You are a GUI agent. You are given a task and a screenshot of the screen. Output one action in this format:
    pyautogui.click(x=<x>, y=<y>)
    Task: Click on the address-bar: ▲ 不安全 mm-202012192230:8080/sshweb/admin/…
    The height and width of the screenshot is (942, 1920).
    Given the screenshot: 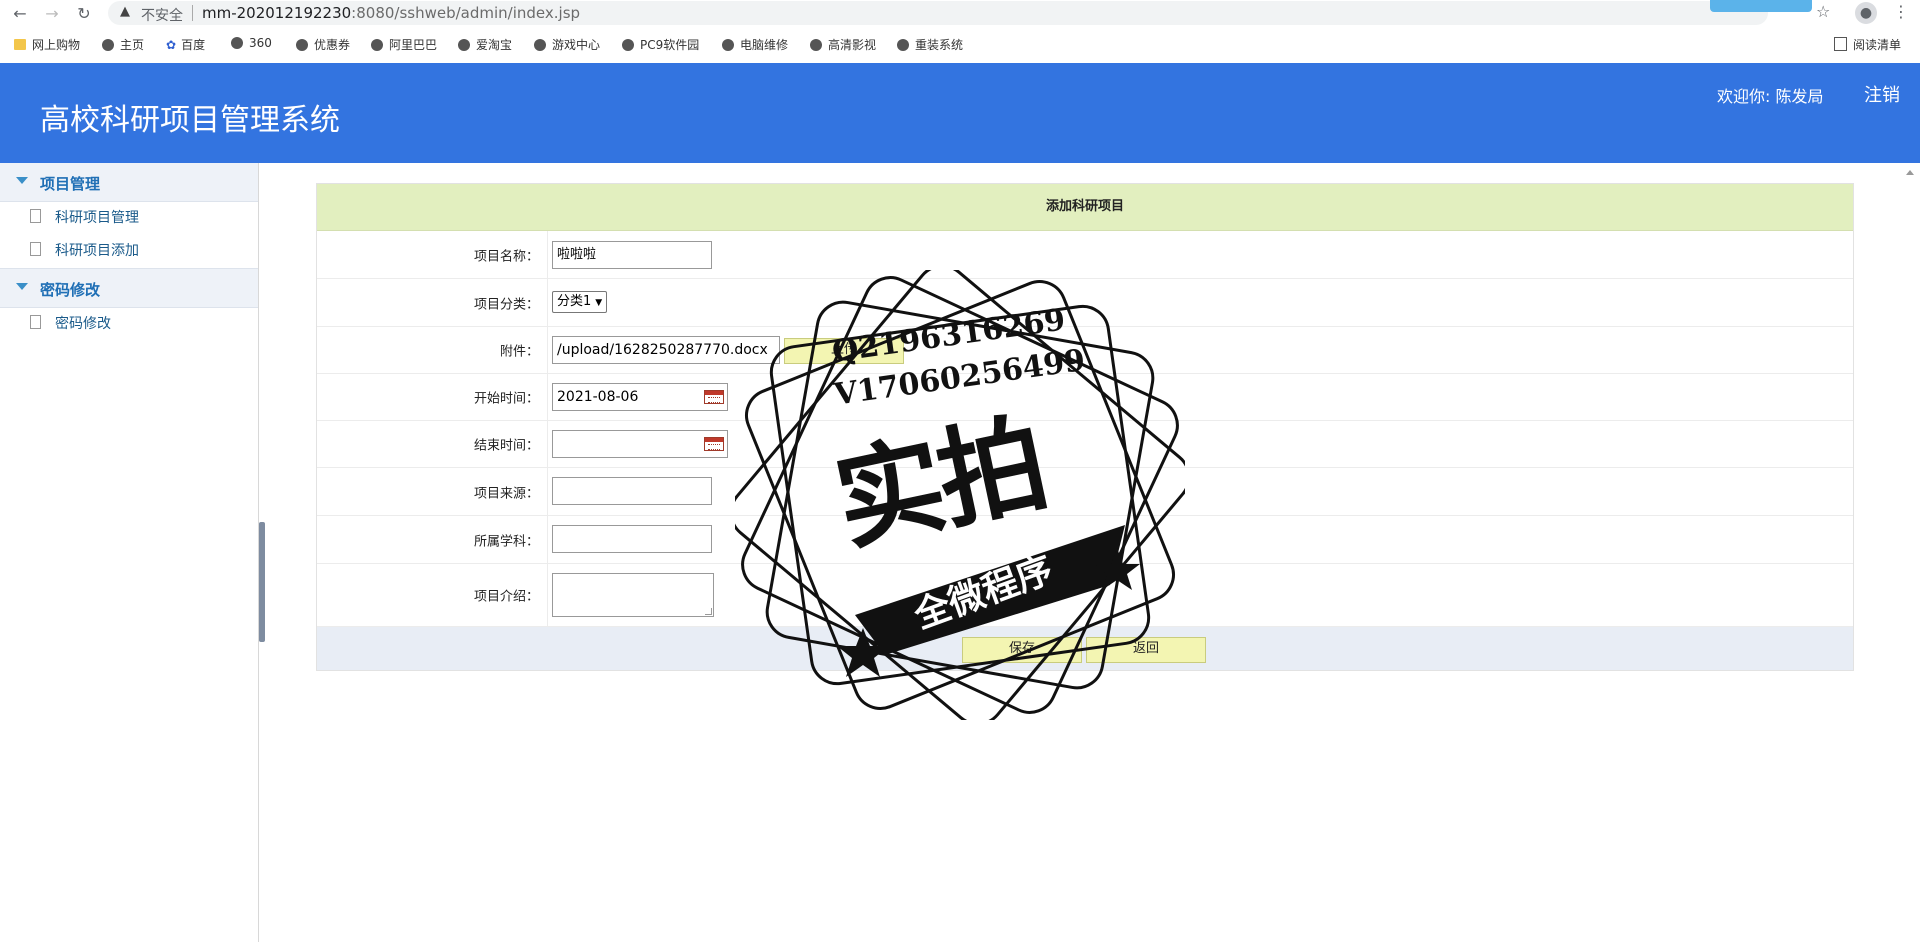 What is the action you would take?
    pyautogui.click(x=938, y=13)
    